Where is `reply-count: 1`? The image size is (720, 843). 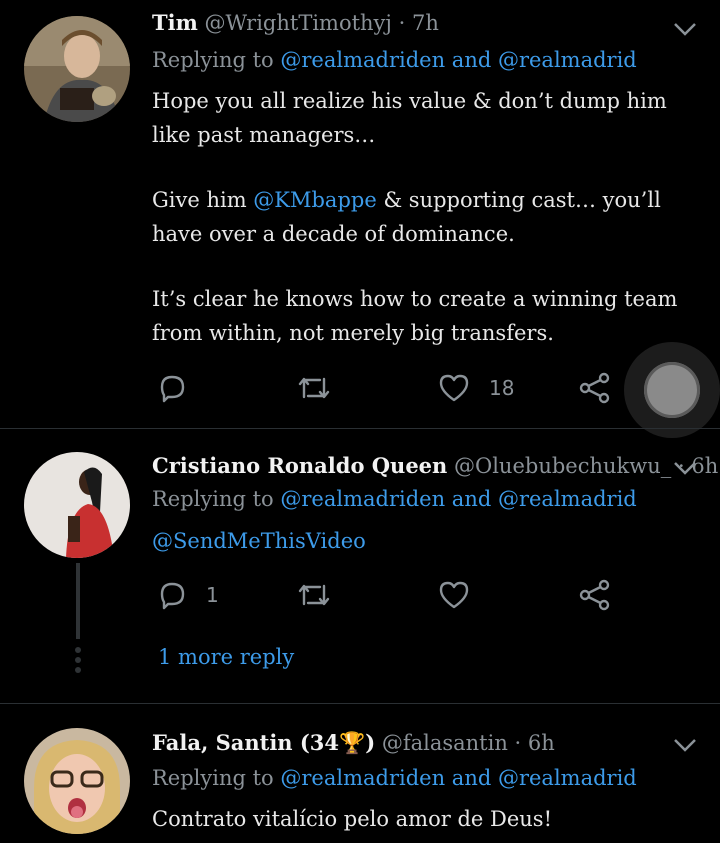 reply-count: 1 is located at coordinates (212, 595).